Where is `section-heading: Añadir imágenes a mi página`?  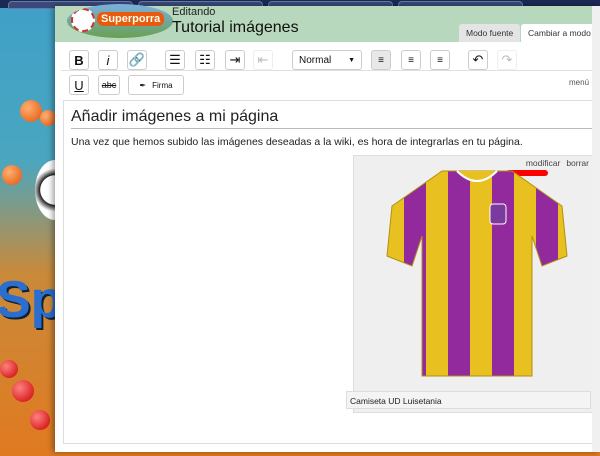
section-heading: Añadir imágenes a mi página is located at coordinates (175, 116).